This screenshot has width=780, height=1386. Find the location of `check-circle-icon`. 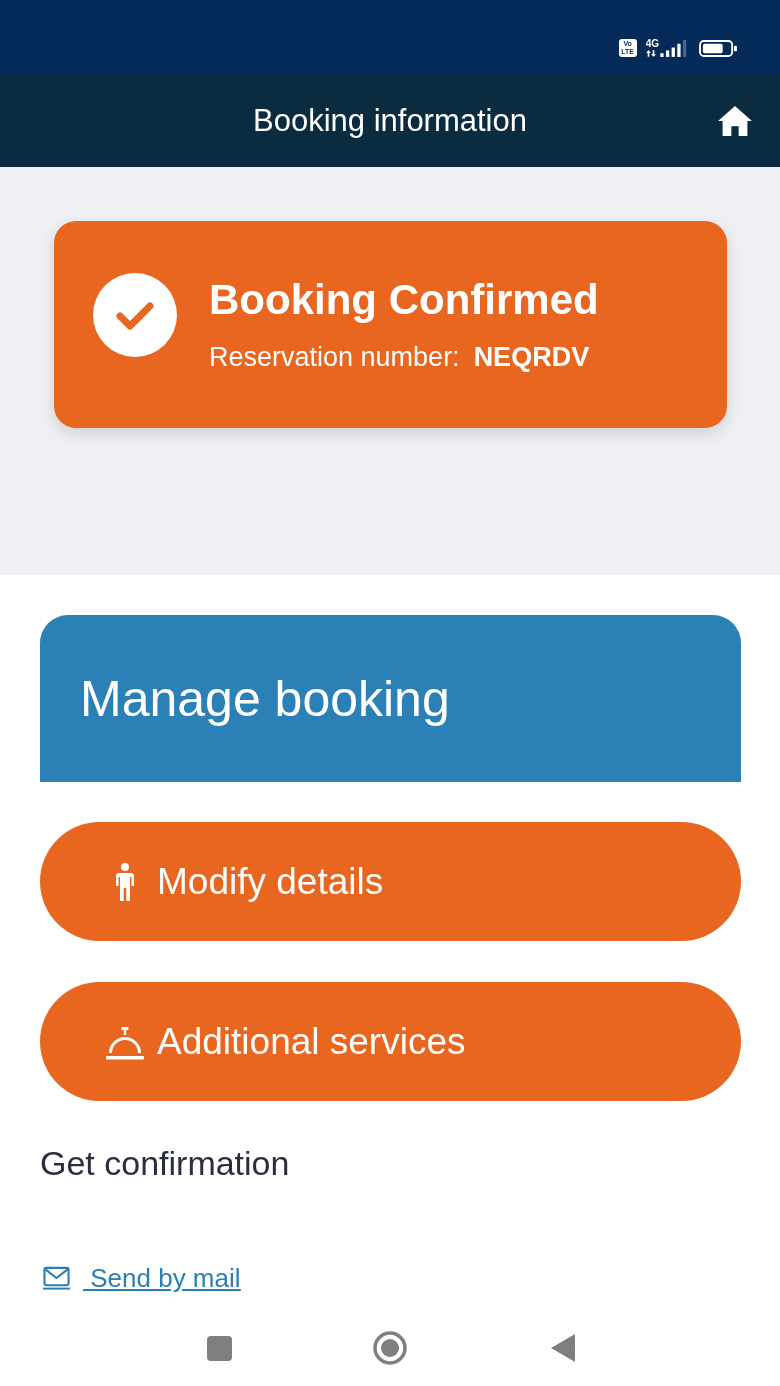

check-circle-icon is located at coordinates (135, 315).